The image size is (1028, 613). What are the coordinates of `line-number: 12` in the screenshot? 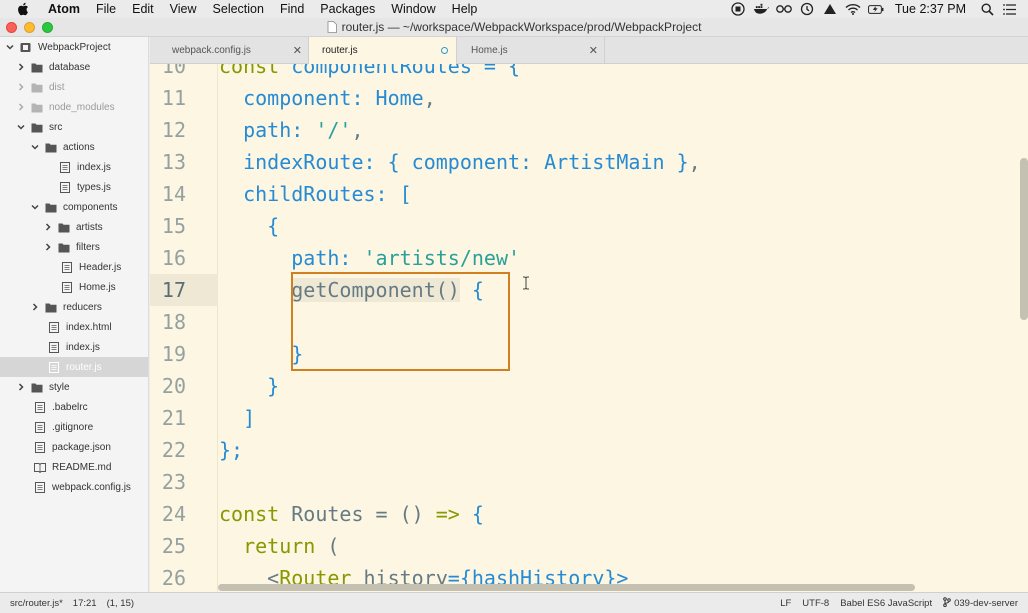 It's located at (168, 130).